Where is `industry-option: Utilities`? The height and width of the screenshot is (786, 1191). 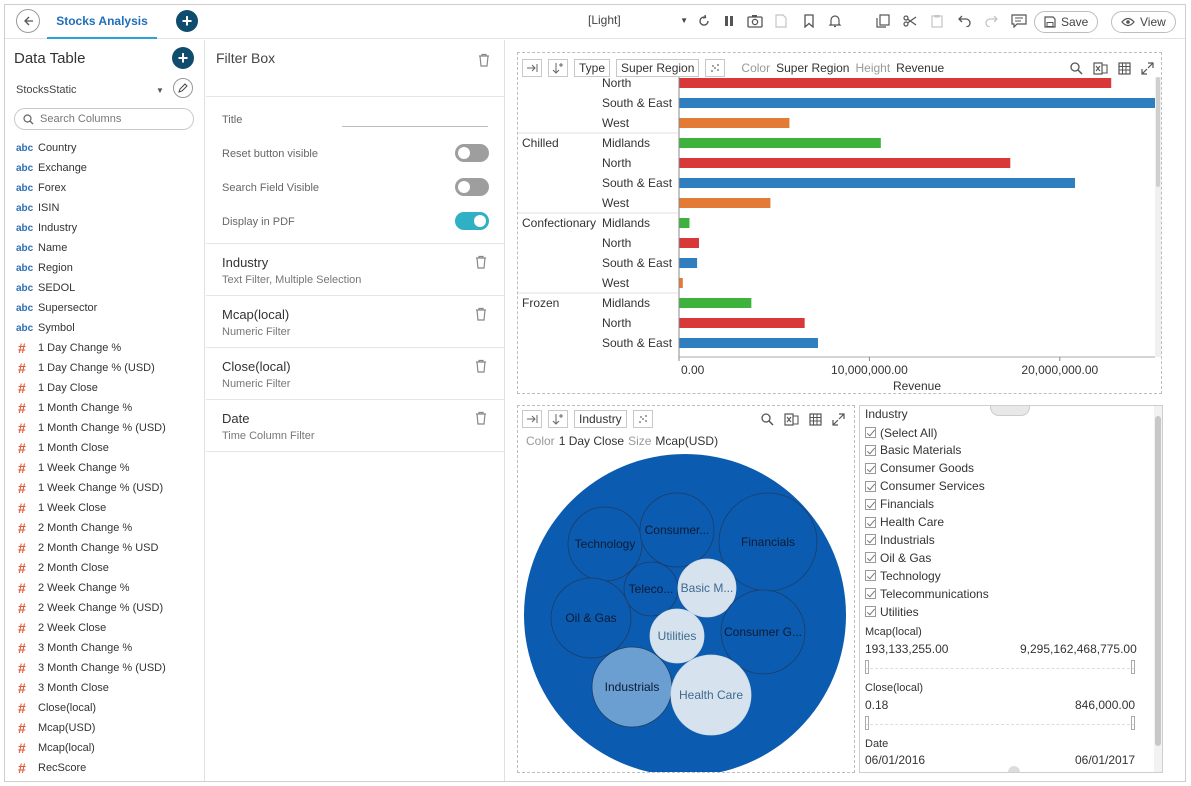 industry-option: Utilities is located at coordinates (892, 611).